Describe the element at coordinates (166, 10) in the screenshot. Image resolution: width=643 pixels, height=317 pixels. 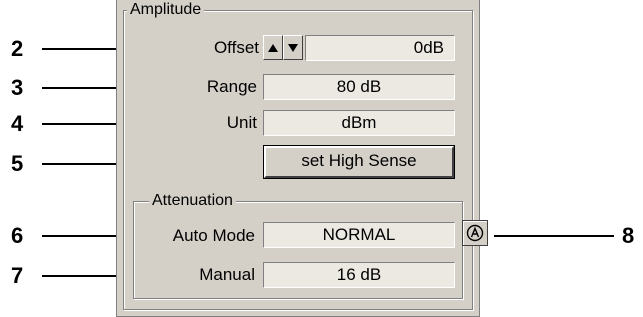
I see `amplitude-group-title: Amplitude` at that location.